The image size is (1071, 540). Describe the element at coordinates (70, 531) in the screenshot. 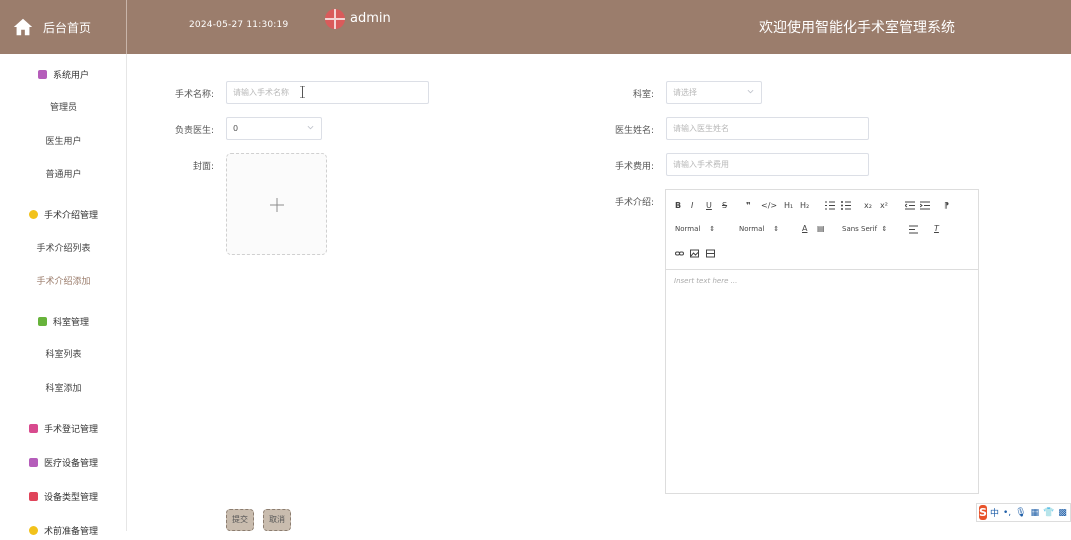

I see `sidebar-group-label: 术前准备管理` at that location.